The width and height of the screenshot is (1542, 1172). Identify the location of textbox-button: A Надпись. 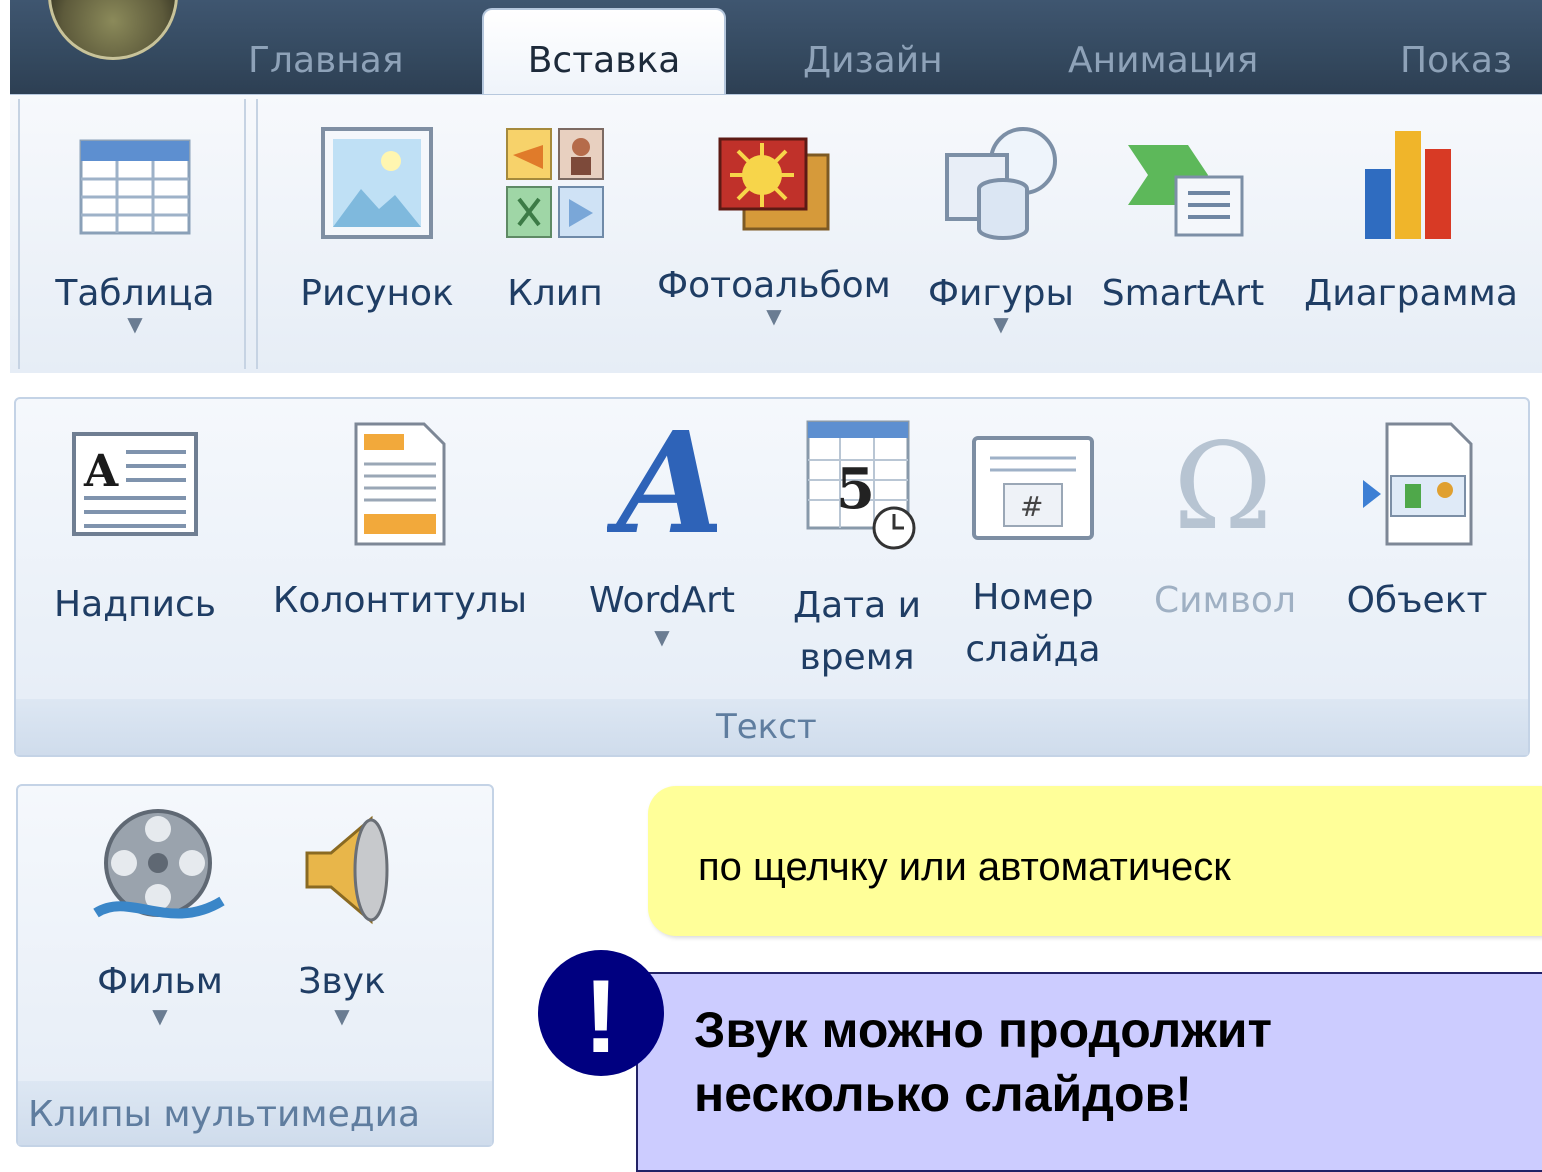
(135, 522).